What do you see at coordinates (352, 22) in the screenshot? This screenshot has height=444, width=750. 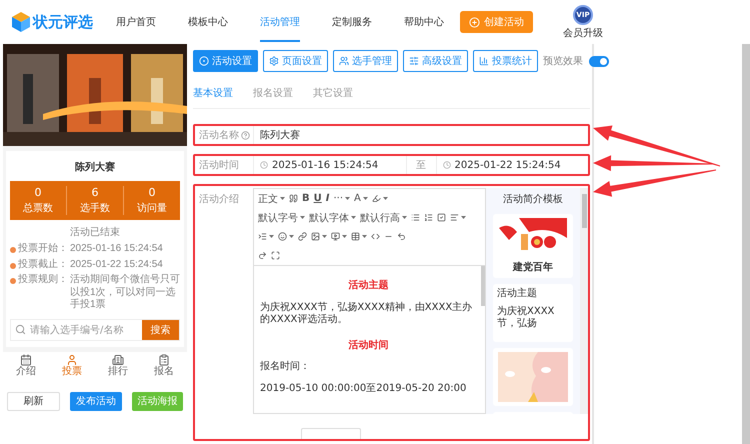 I see `nav-item: 定制服务` at bounding box center [352, 22].